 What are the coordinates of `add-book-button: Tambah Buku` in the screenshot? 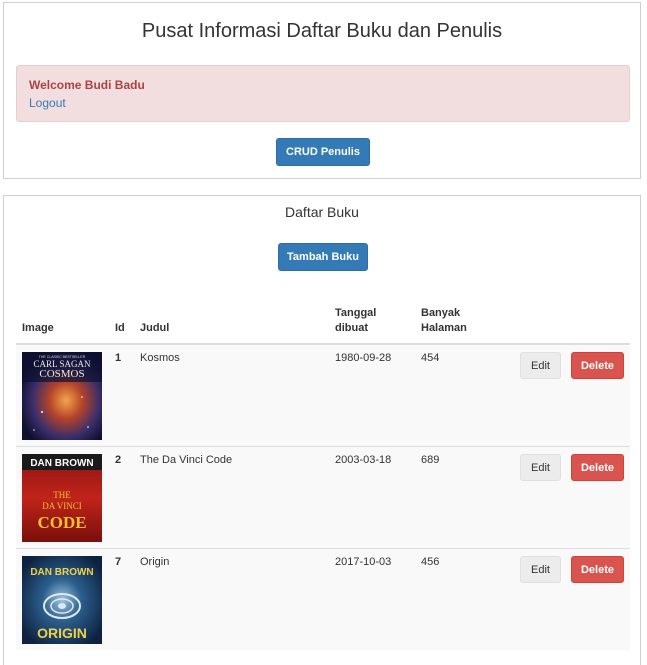 It's located at (323, 257).